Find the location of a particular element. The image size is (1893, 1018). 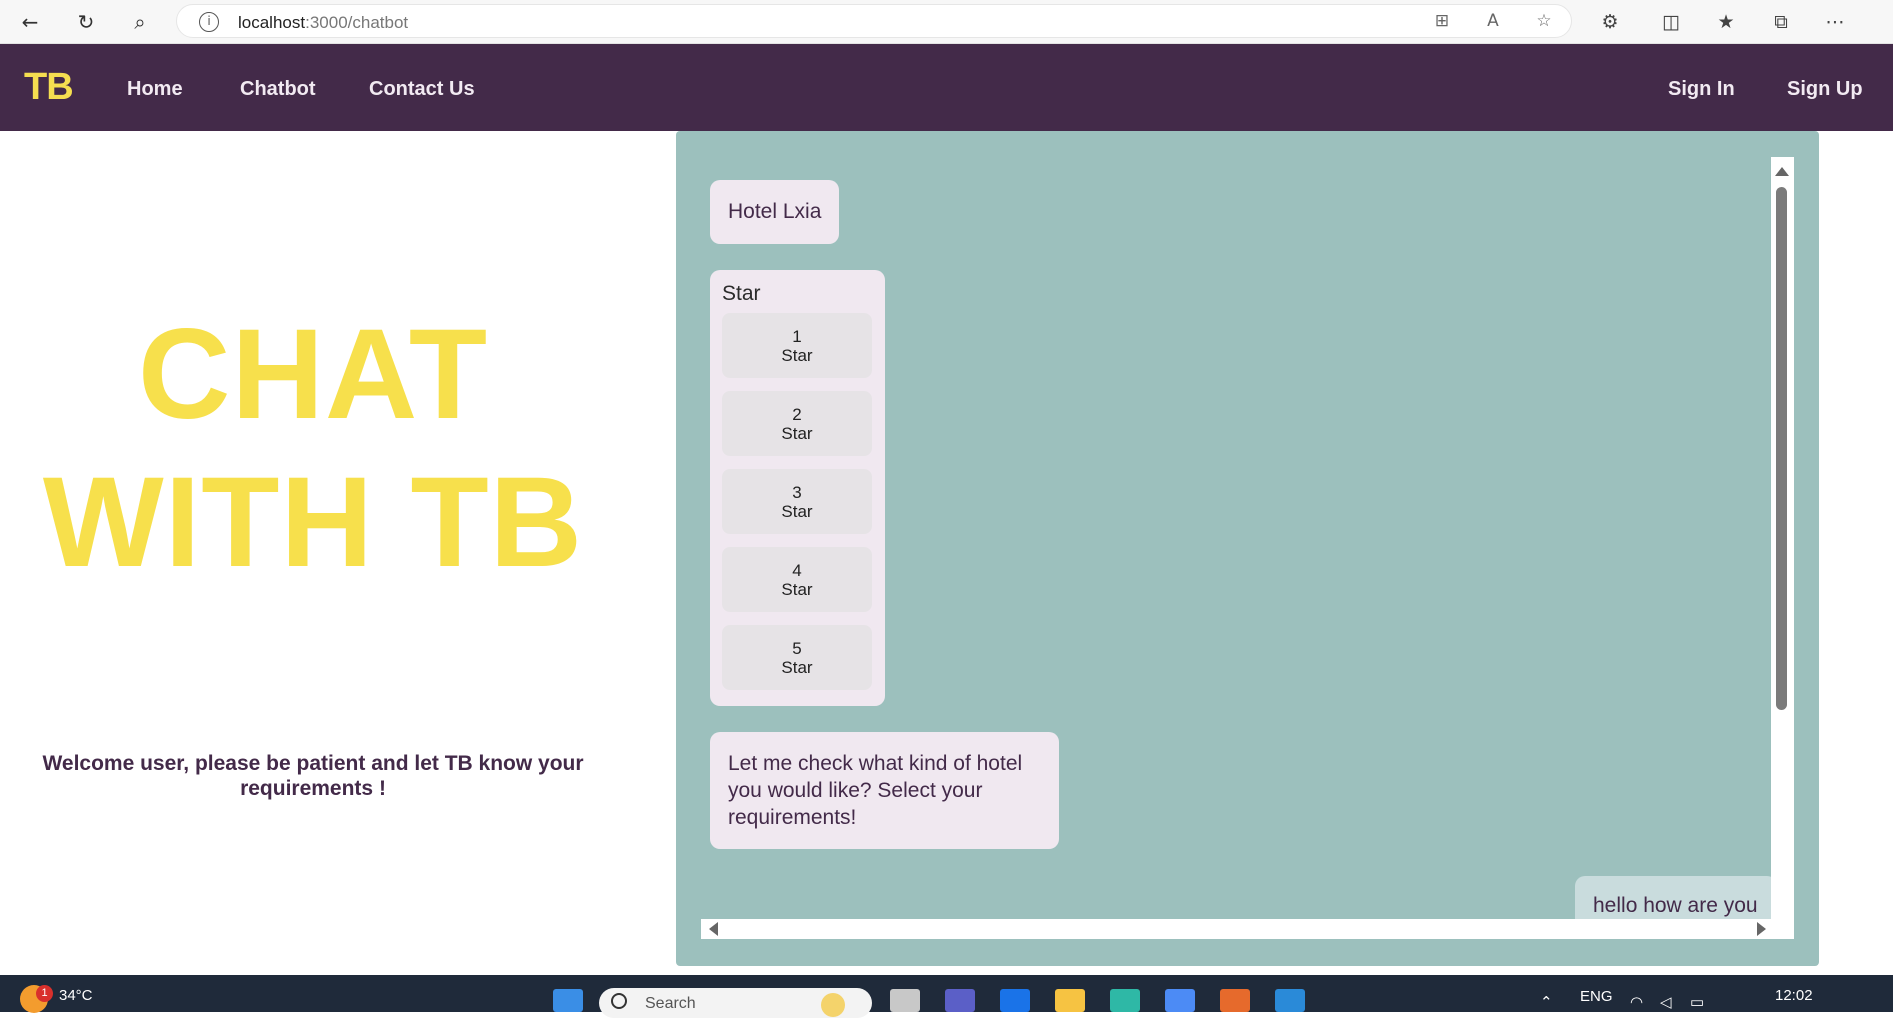

volume-icon: ◁ is located at coordinates (1666, 1002).